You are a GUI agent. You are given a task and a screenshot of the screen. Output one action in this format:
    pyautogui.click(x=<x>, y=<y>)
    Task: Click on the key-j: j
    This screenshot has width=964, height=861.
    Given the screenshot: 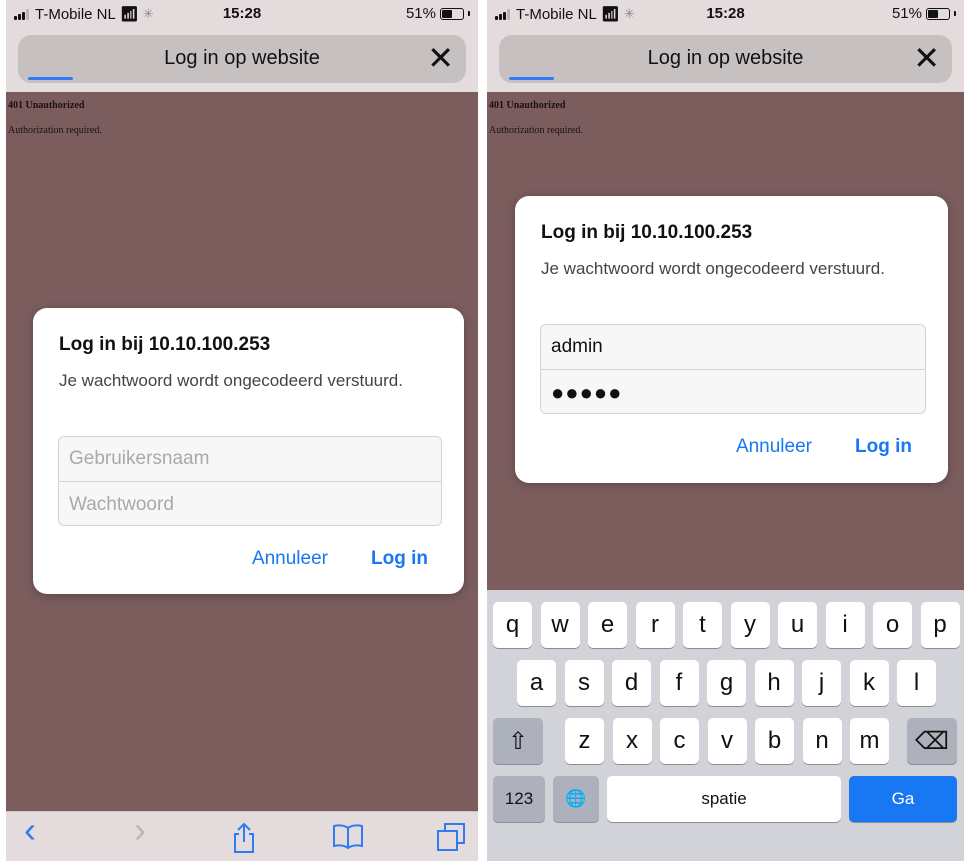 What is the action you would take?
    pyautogui.click(x=821, y=683)
    